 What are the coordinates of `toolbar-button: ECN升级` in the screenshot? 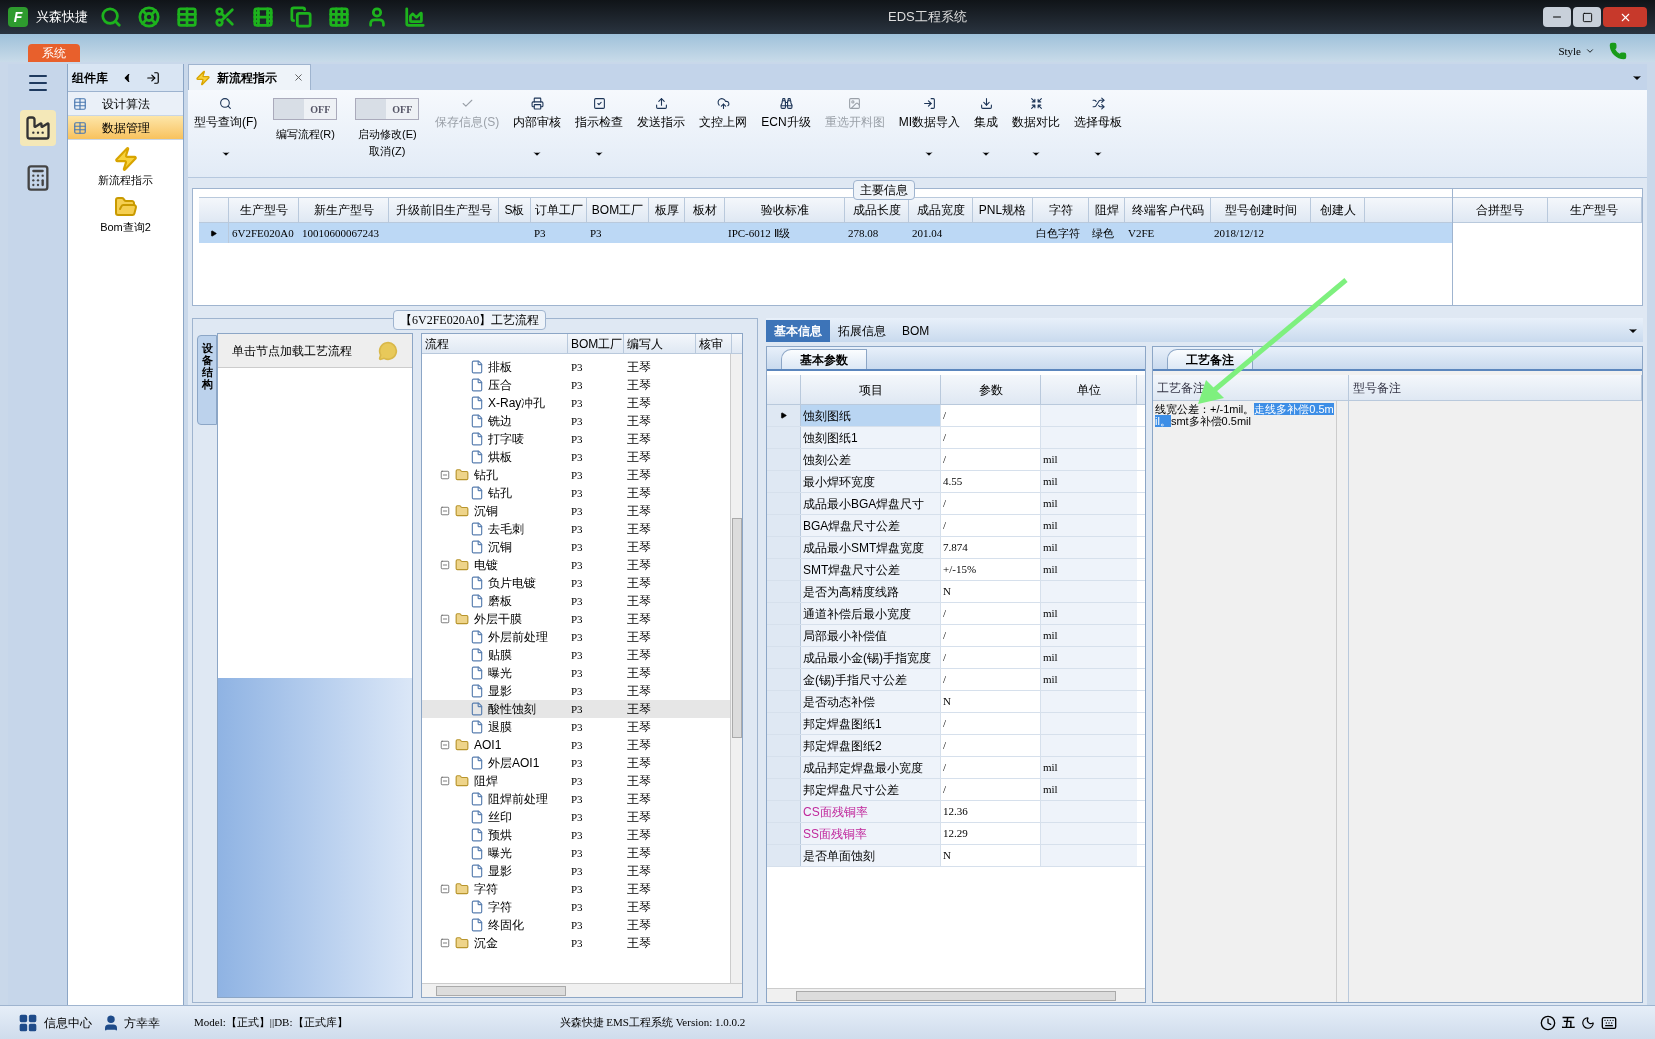 It's located at (786, 112).